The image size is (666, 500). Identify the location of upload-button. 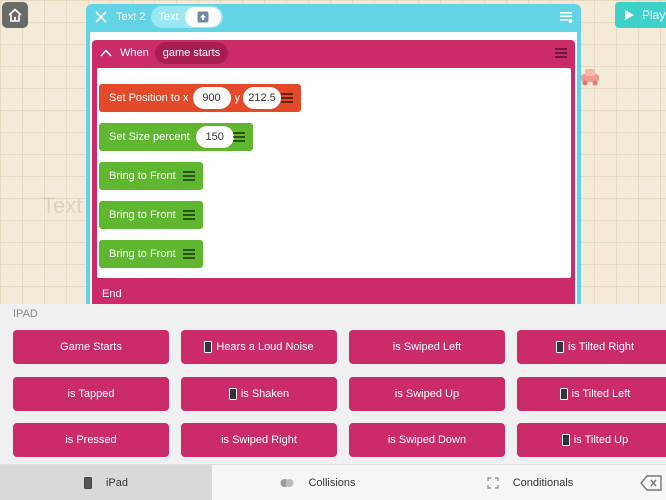
(202, 17).